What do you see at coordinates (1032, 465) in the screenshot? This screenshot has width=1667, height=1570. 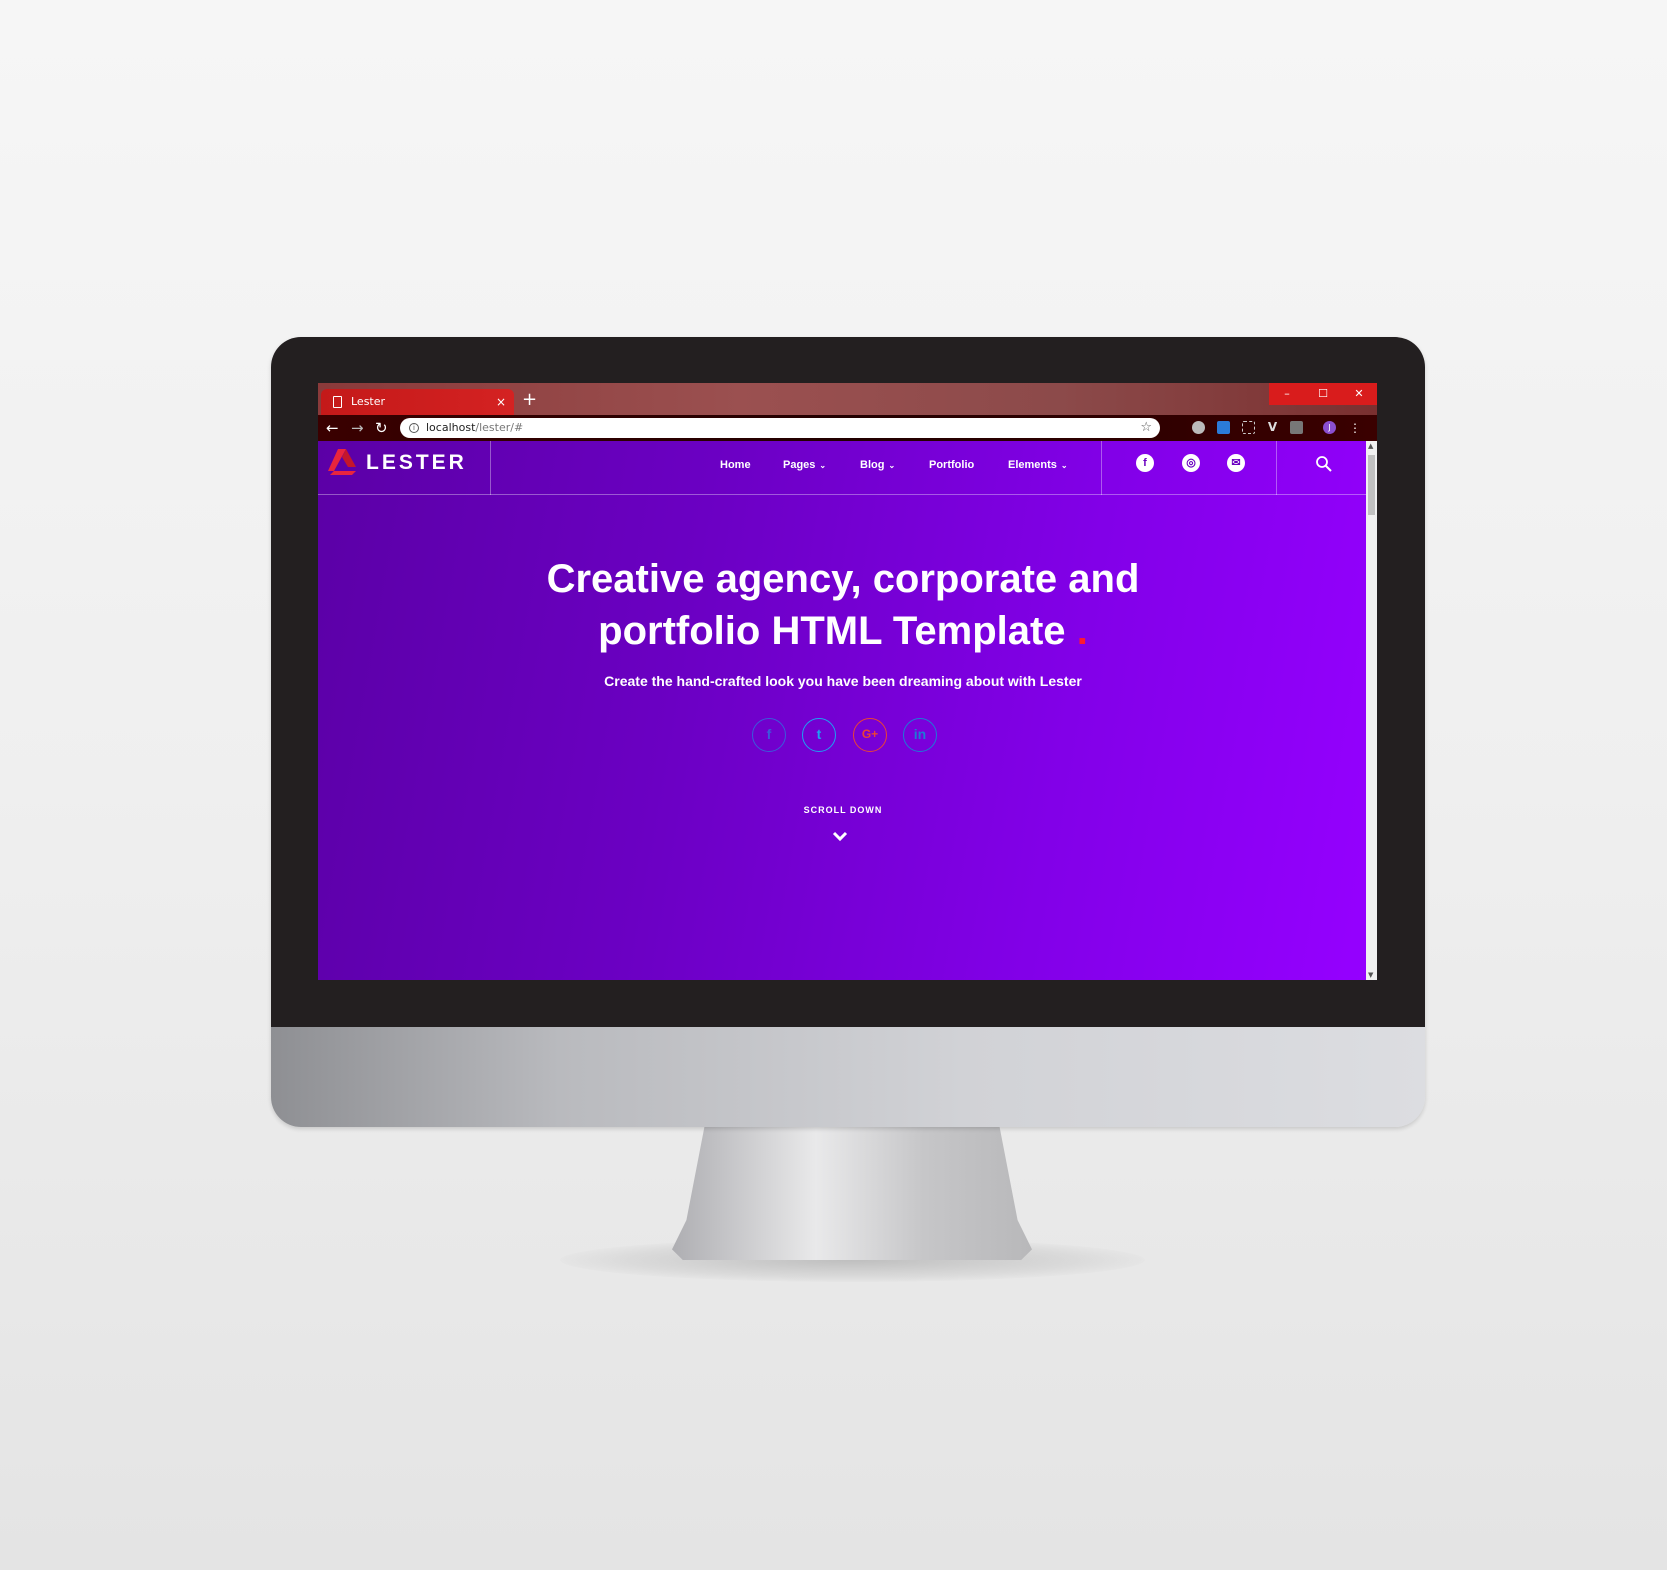 I see `nav-label: Elements` at bounding box center [1032, 465].